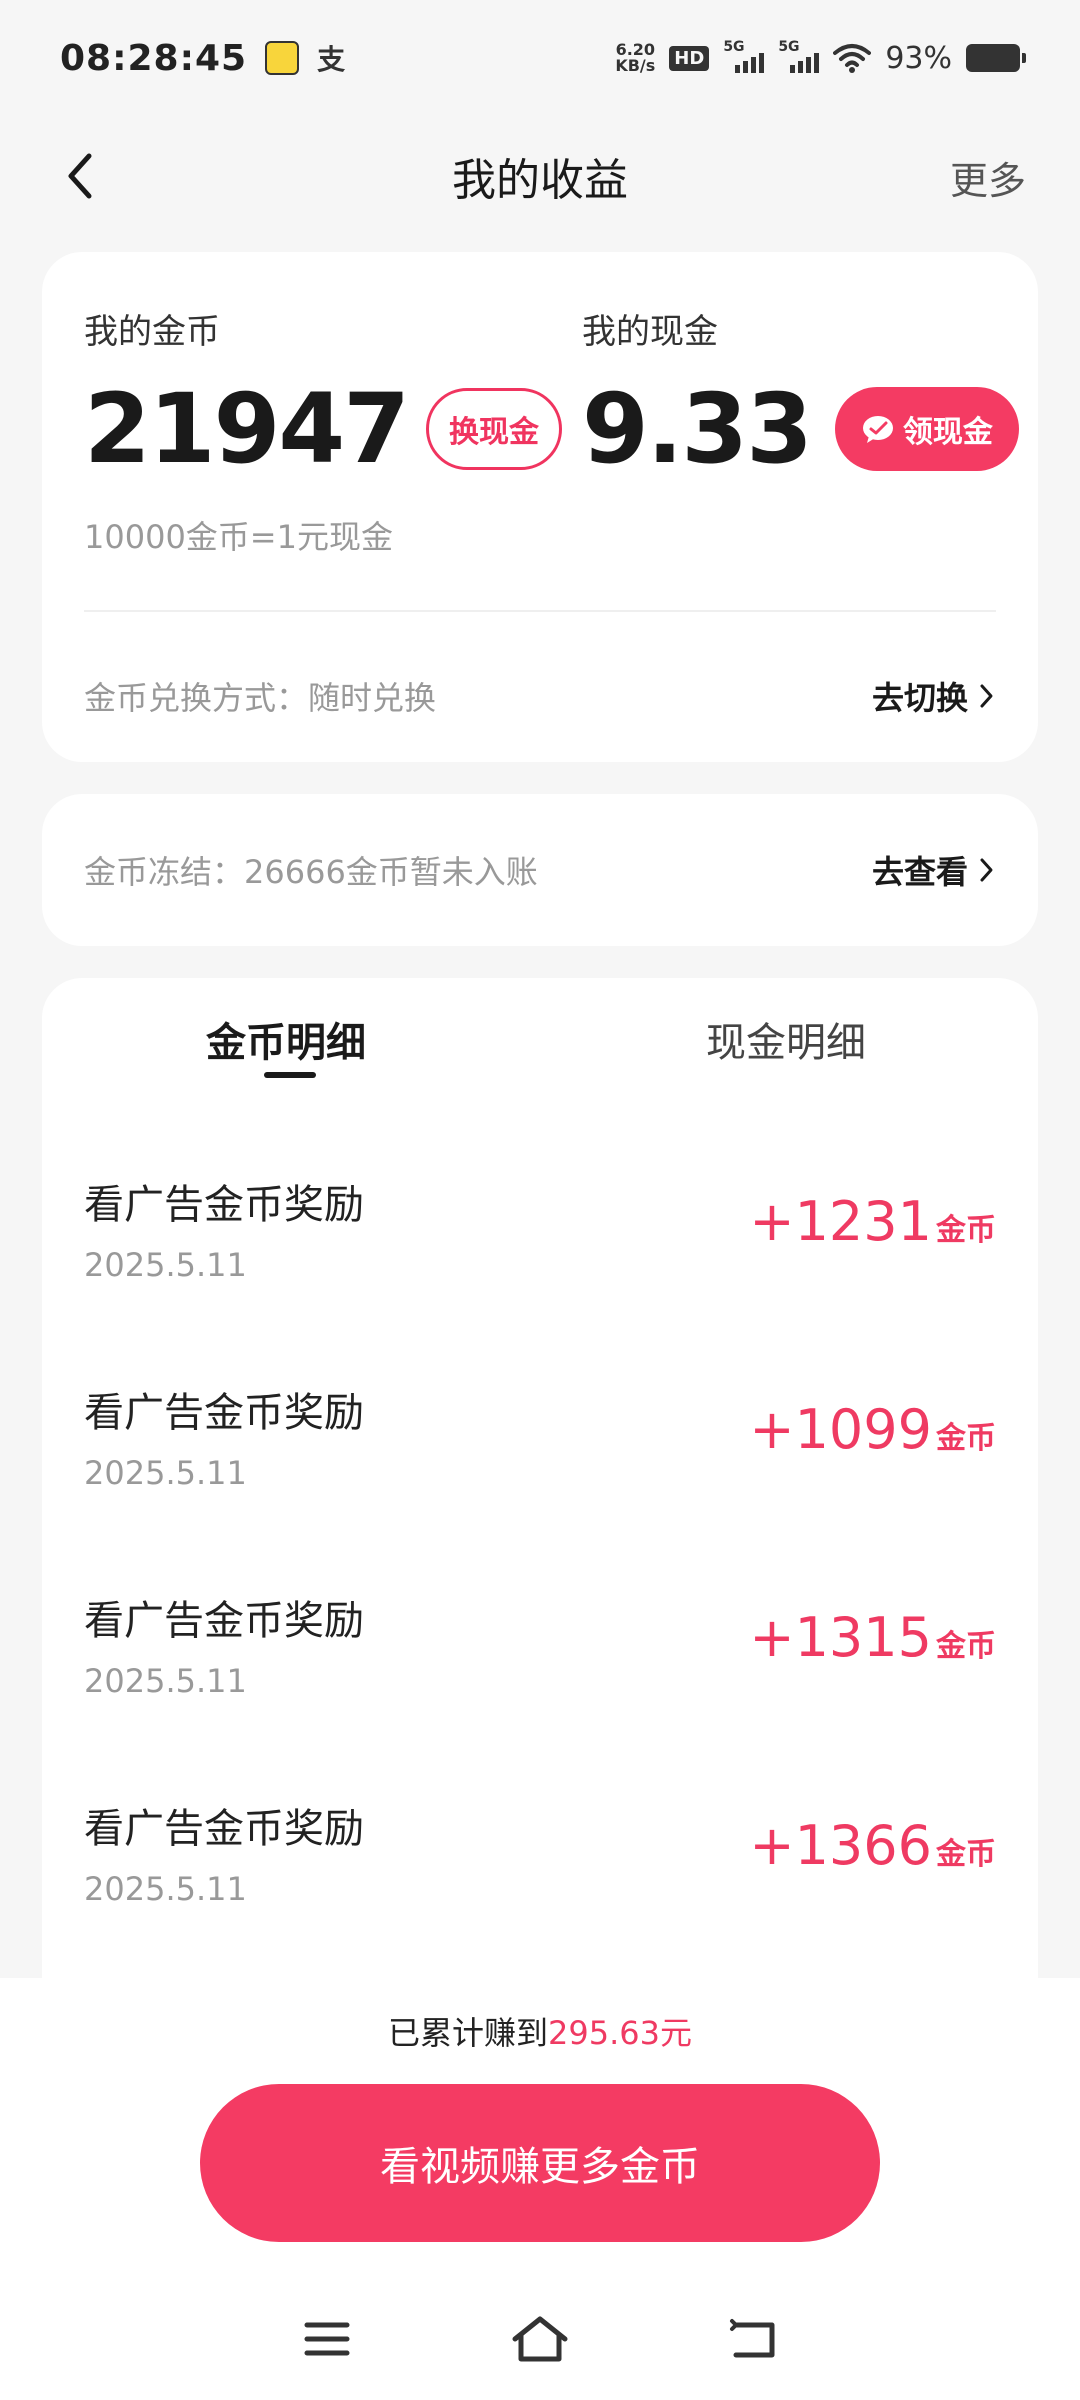  Describe the element at coordinates (840, 1845) in the screenshot. I see `record-amount-value: +1366` at that location.